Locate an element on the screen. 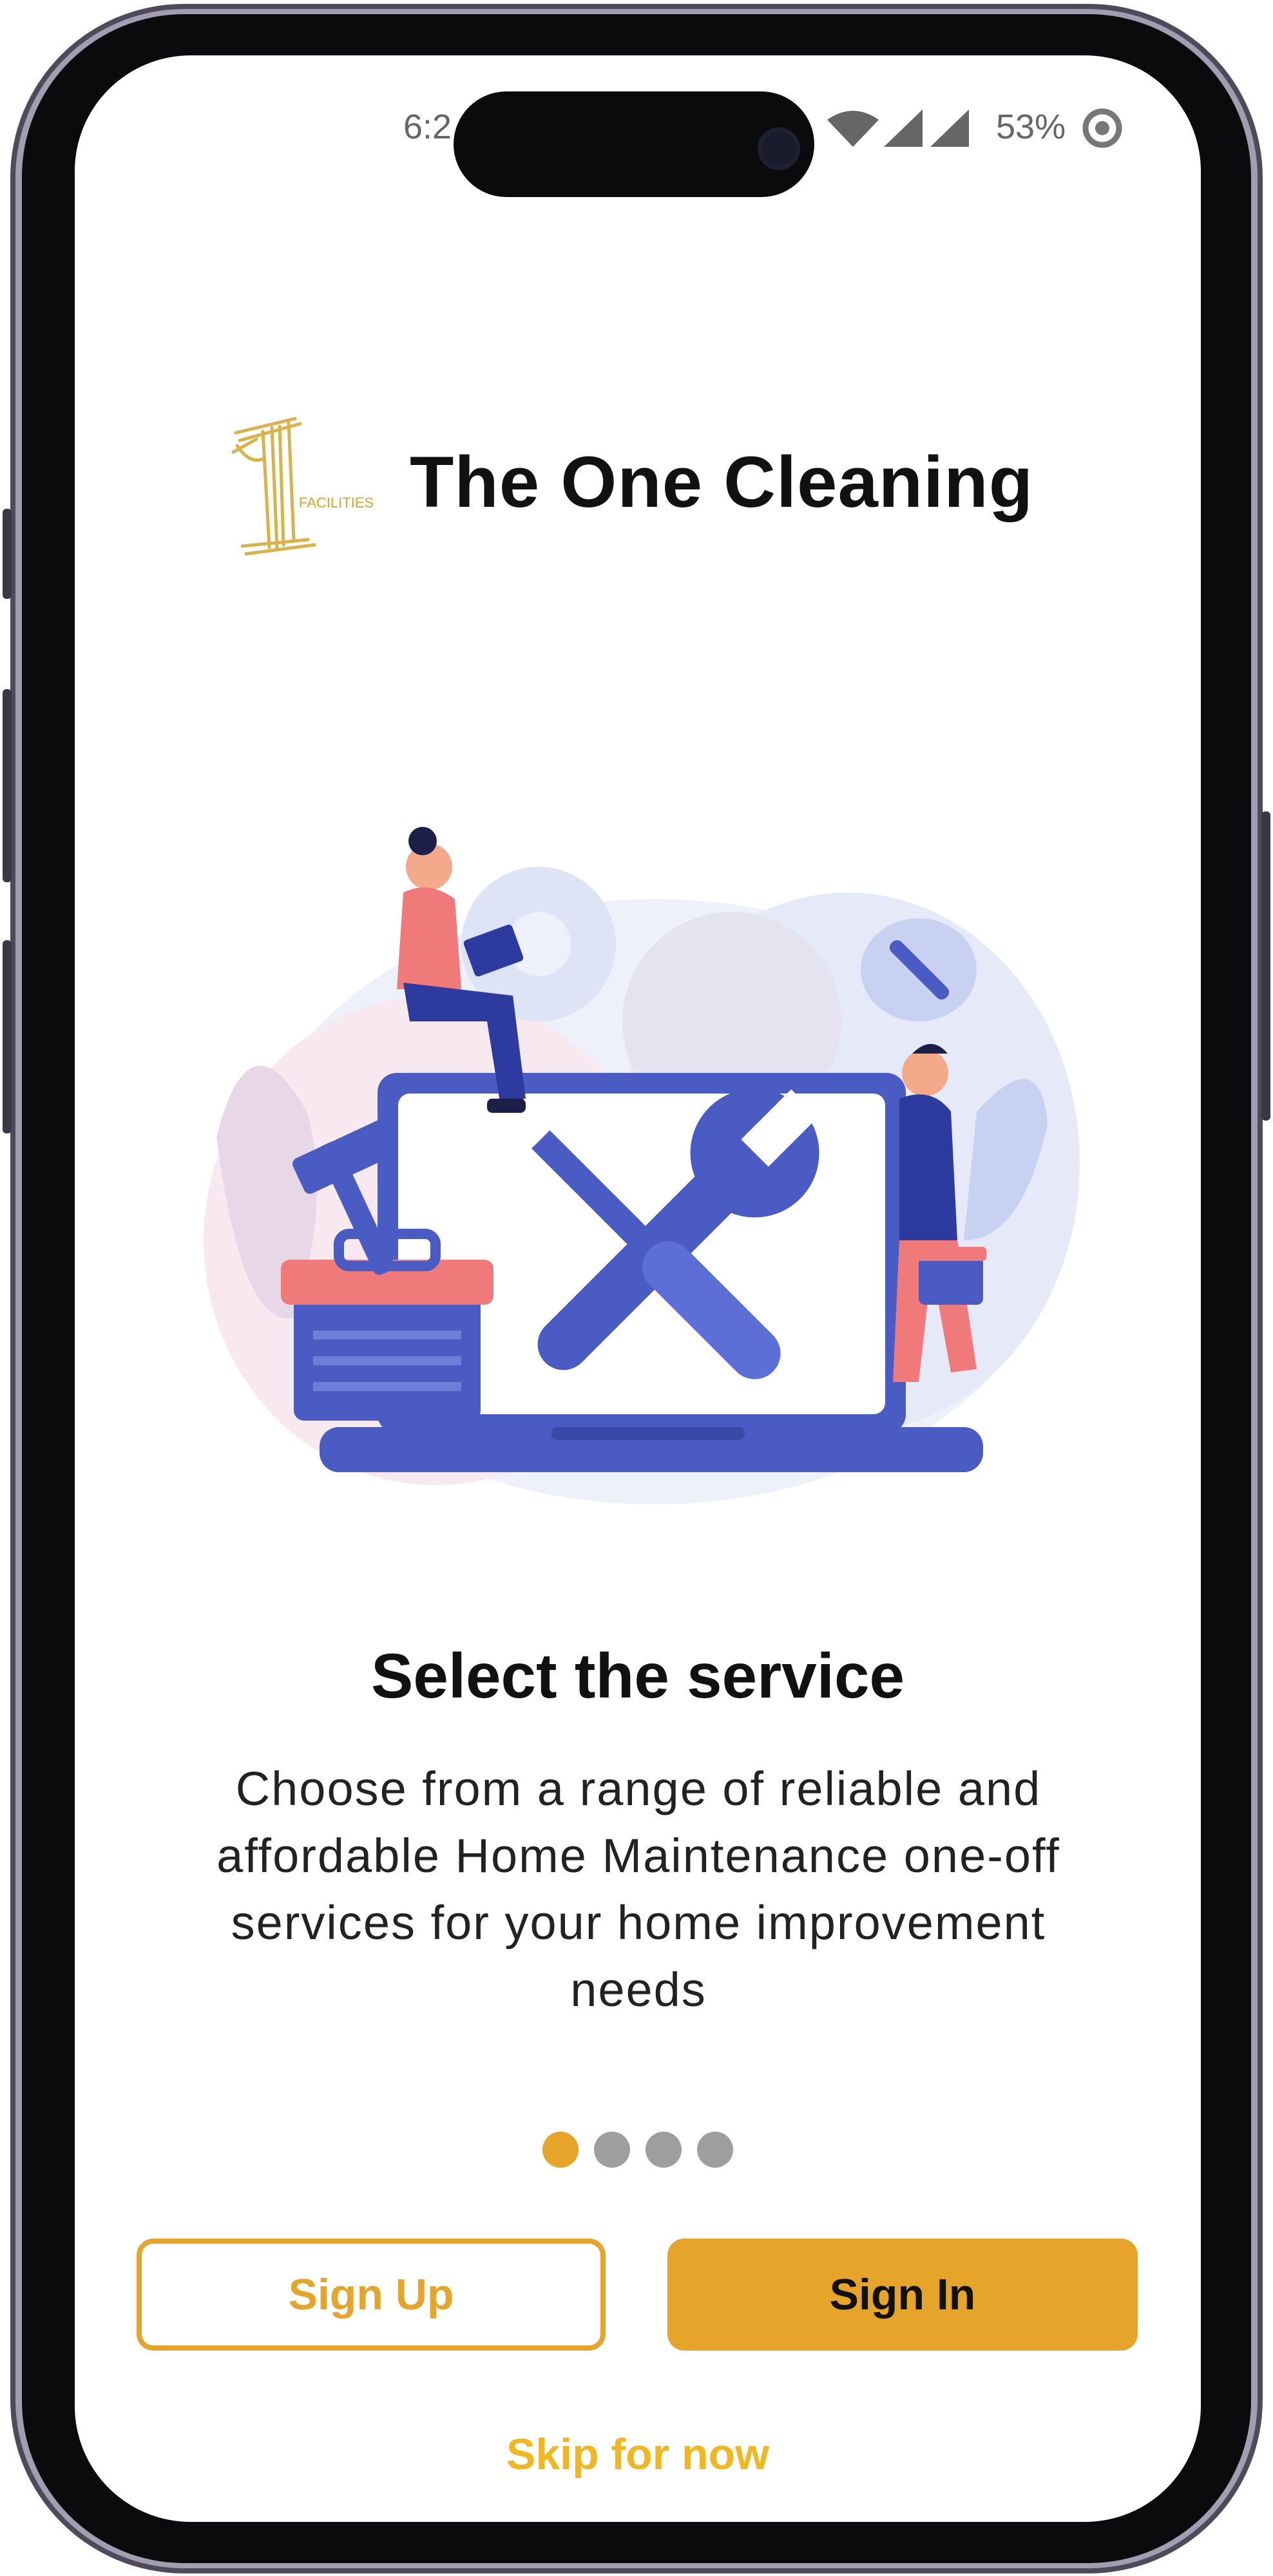 This screenshot has height=2576, width=1273. sign-in-button: Sign In is located at coordinates (903, 2295).